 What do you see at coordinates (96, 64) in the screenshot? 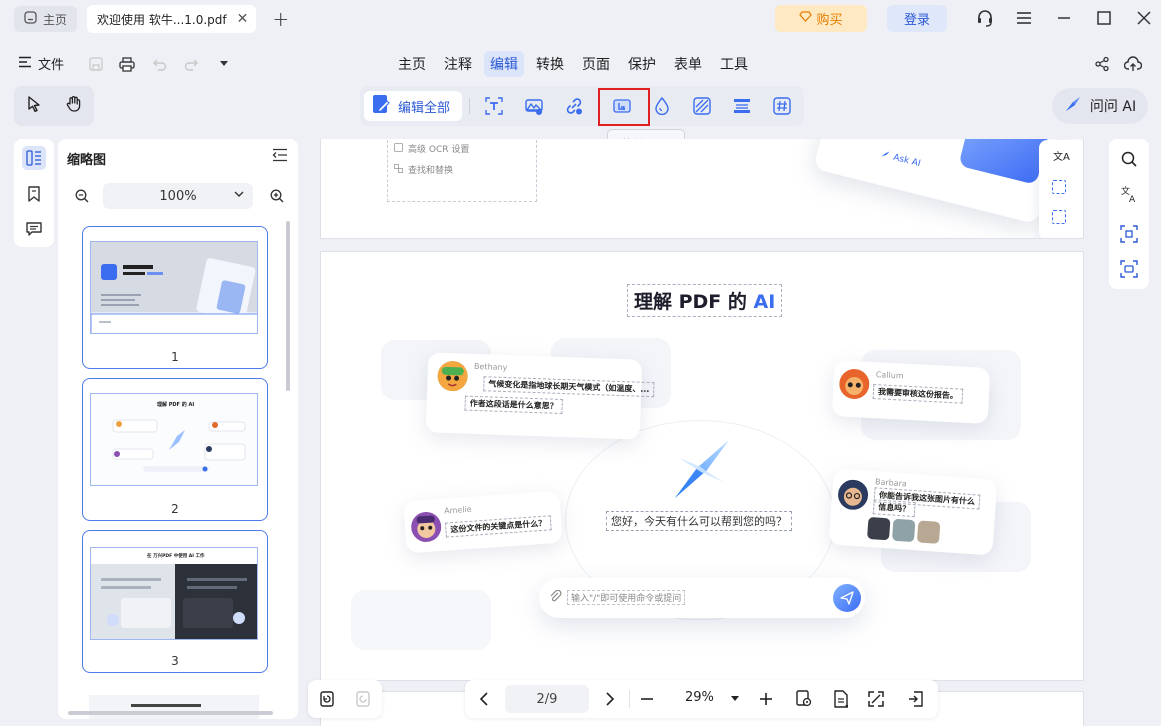
I see `save-icon` at bounding box center [96, 64].